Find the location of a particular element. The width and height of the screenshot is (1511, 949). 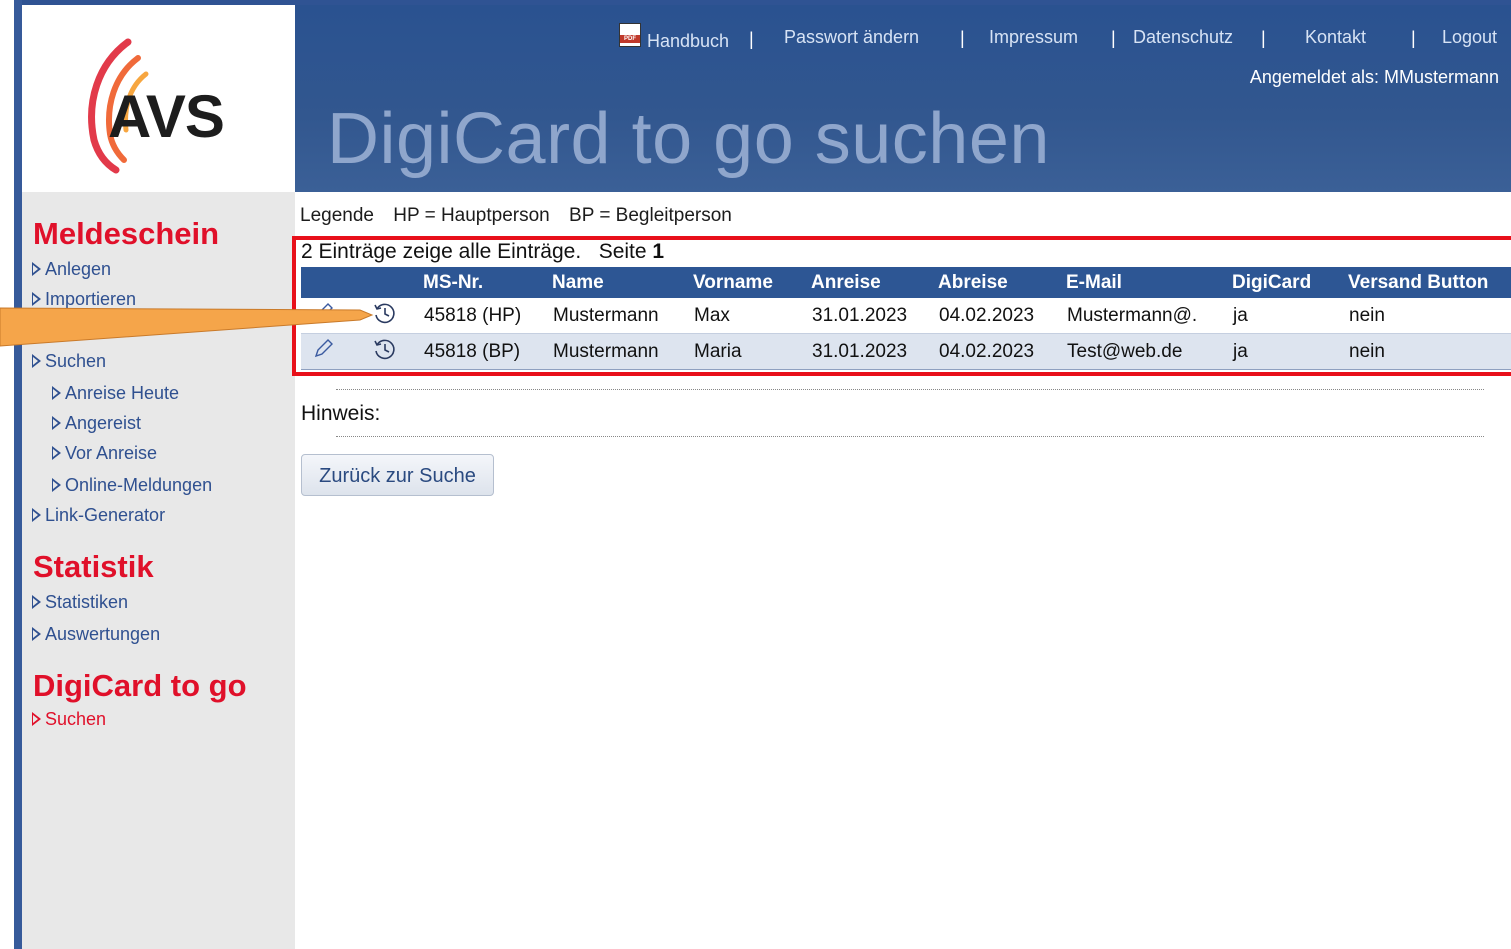

legend-bp: BP = Begleitperson is located at coordinates (650, 215).